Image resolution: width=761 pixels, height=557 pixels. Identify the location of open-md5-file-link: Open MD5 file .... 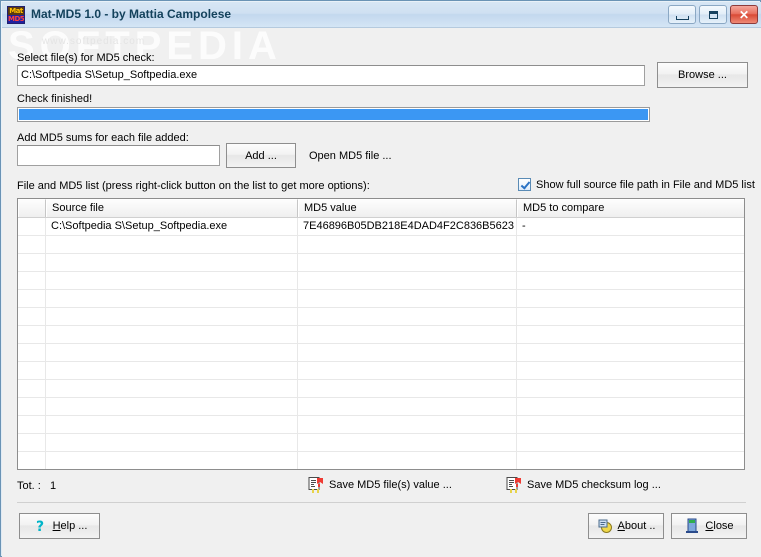
(350, 156).